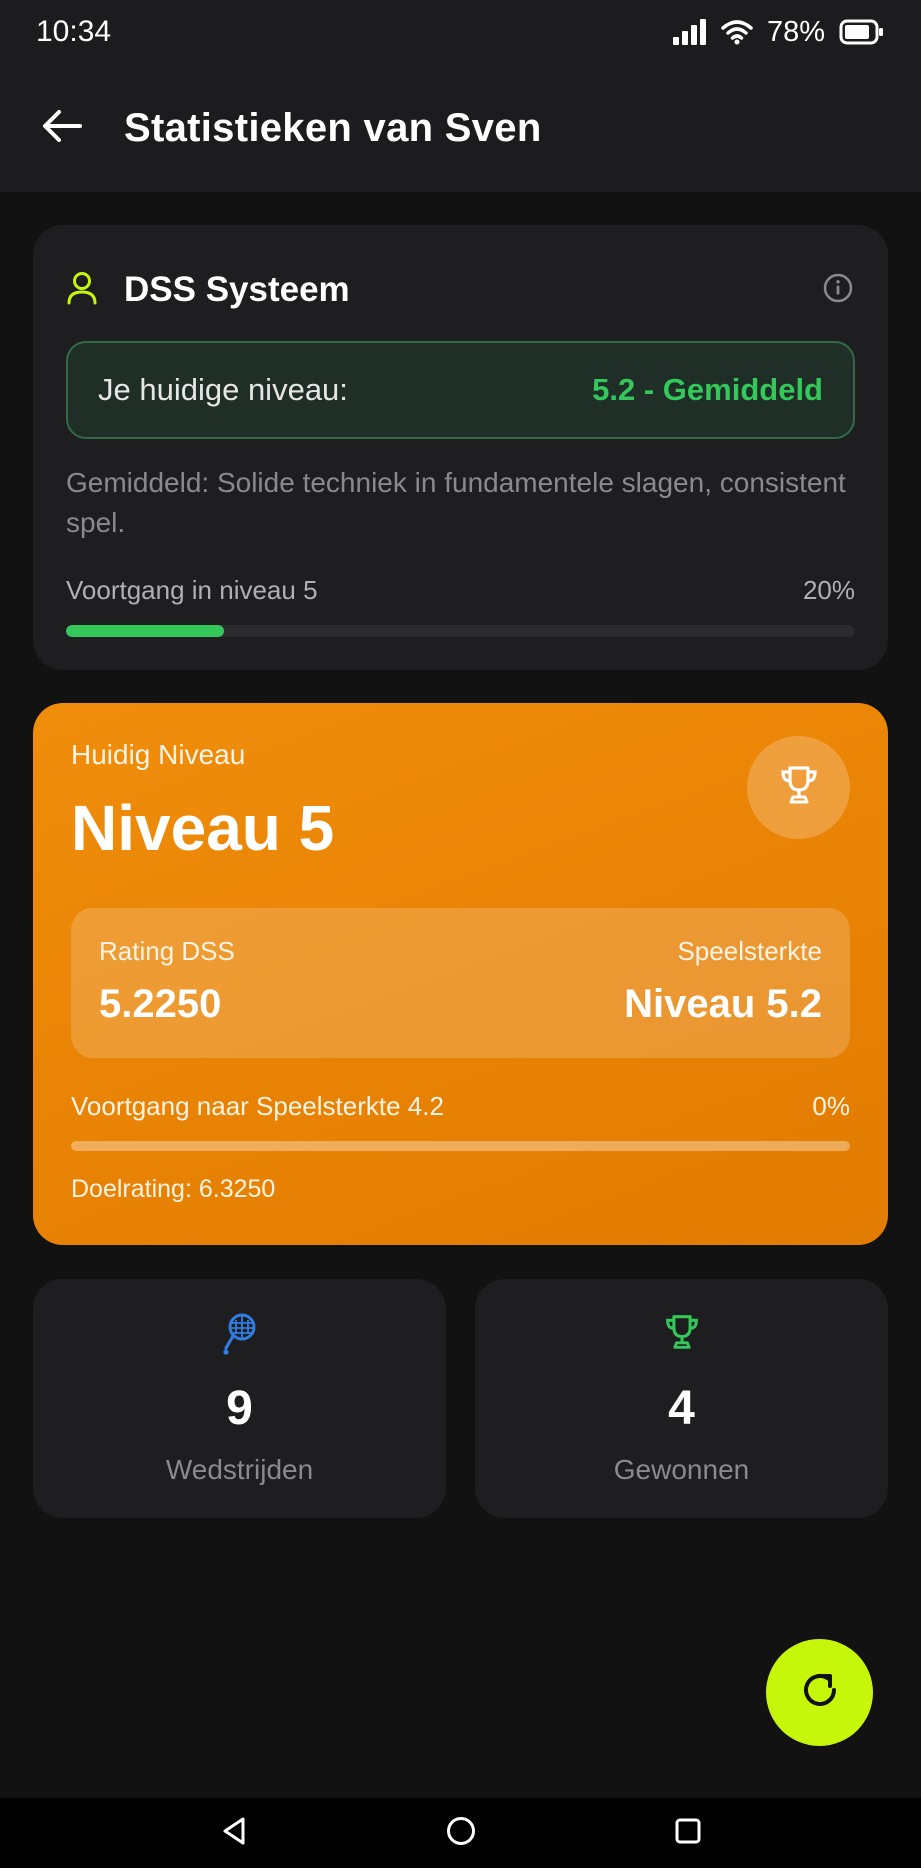 Image resolution: width=921 pixels, height=1868 pixels. What do you see at coordinates (160, 1004) in the screenshot?
I see `rating-value: 5.2250` at bounding box center [160, 1004].